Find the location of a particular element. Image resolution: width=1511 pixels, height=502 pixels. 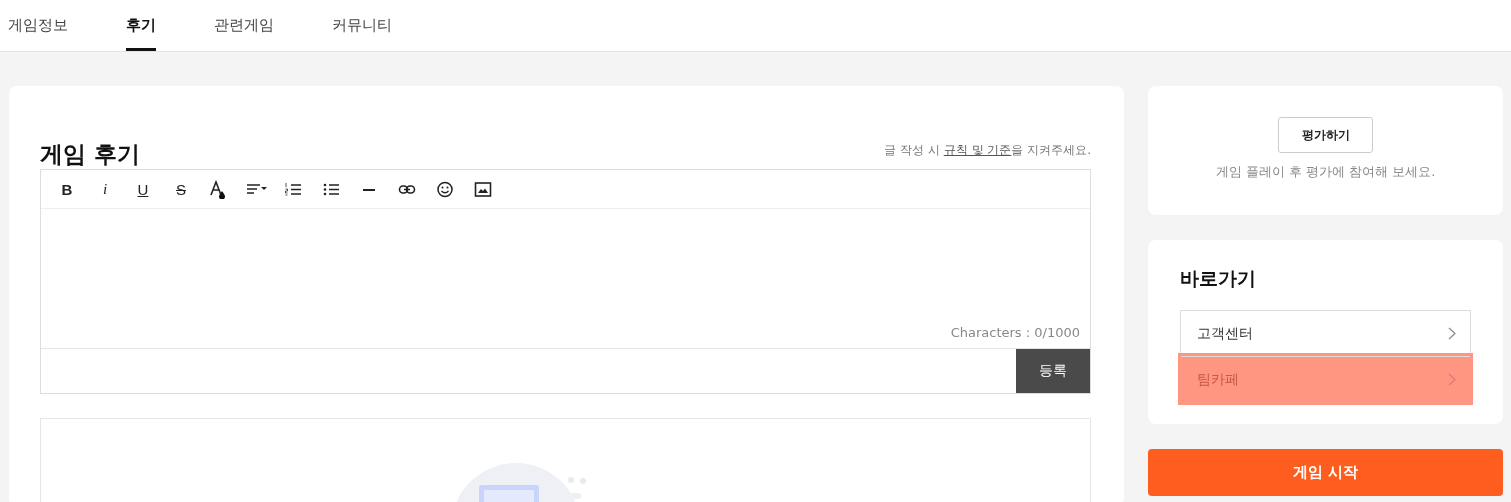

submit-button: 등록 is located at coordinates (1053, 371).